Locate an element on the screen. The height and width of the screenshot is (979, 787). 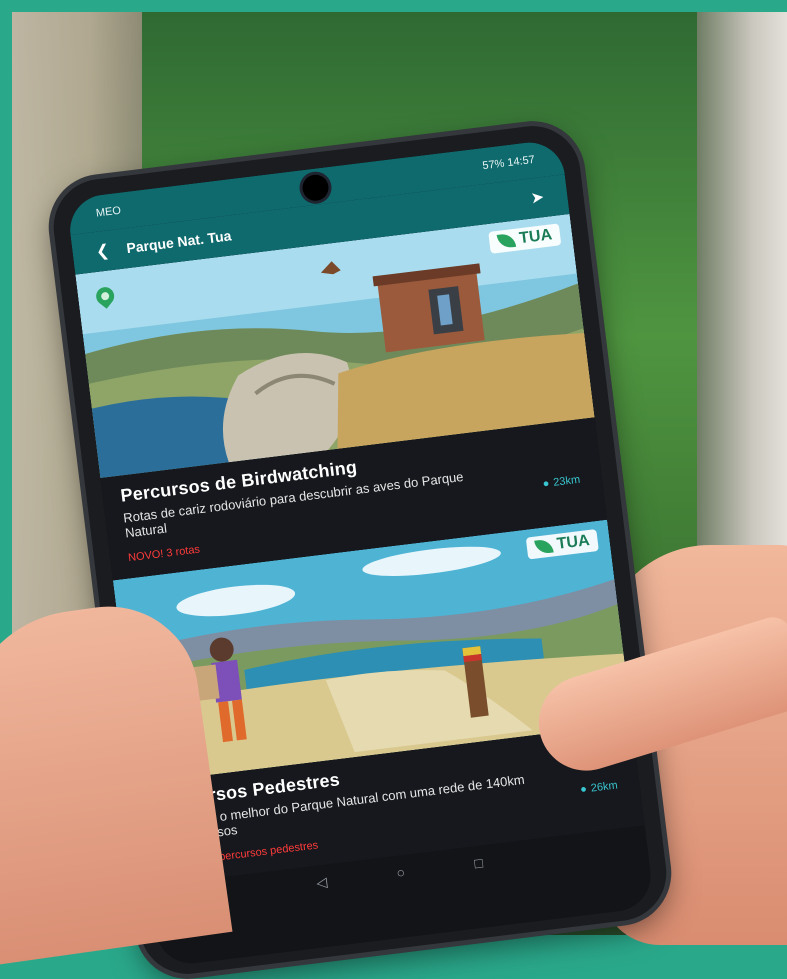
distance-label: ● 26km is located at coordinates (599, 787).